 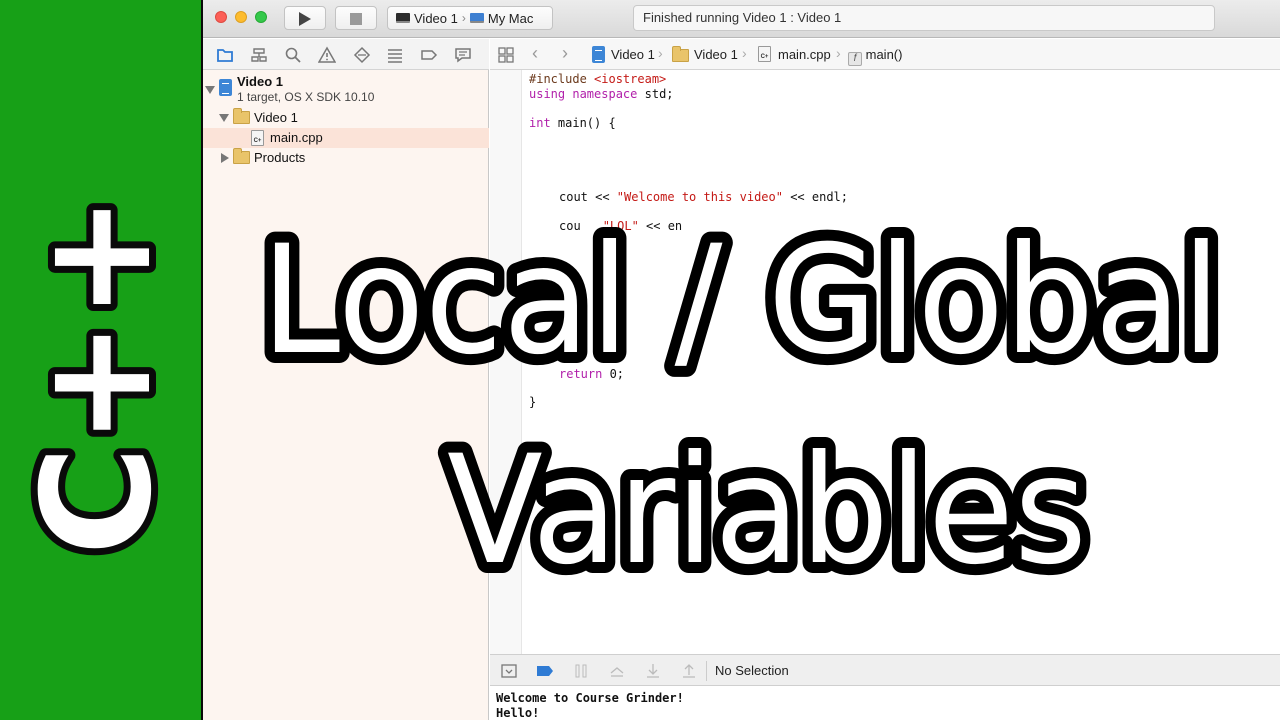 I want to click on related-items-icon, so click(x=506, y=55).